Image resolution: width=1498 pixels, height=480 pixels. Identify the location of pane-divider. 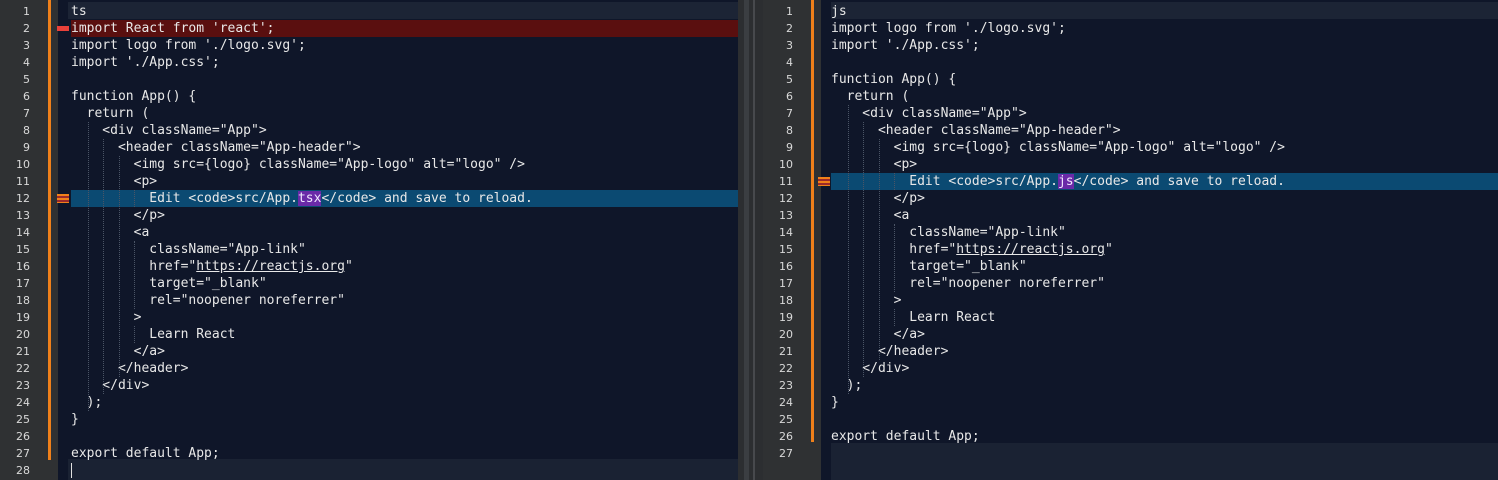
(750, 240).